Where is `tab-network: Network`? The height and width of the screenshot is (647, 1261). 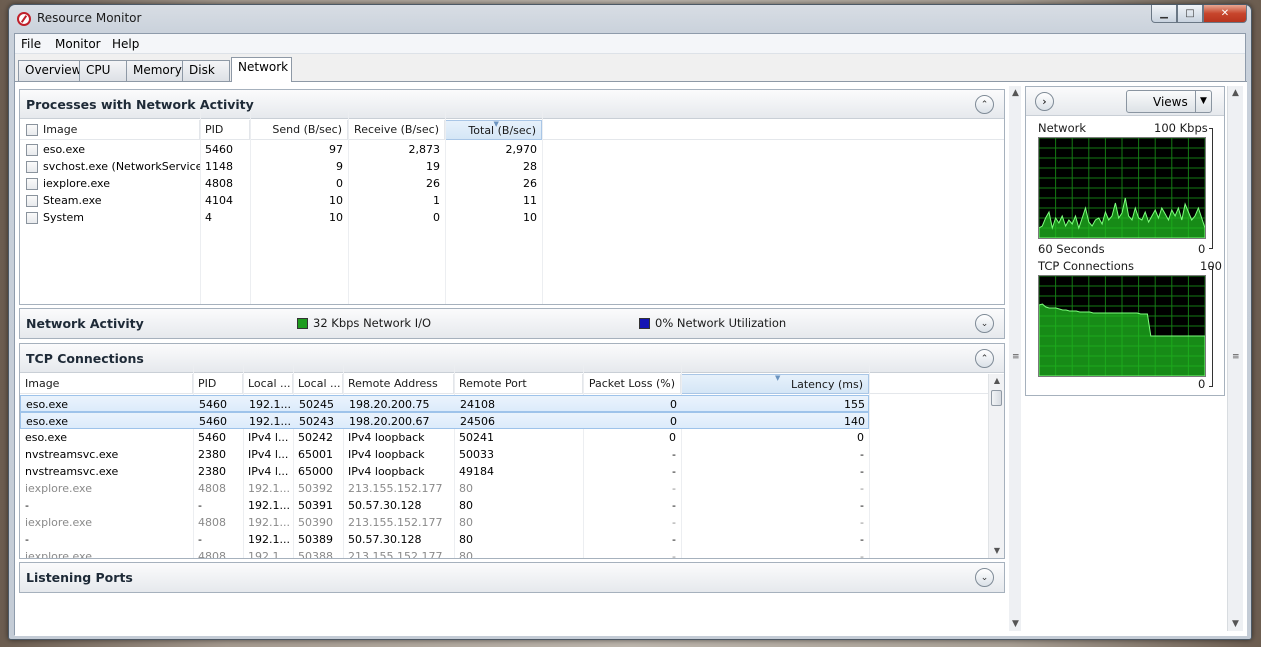
tab-network: Network is located at coordinates (261, 69).